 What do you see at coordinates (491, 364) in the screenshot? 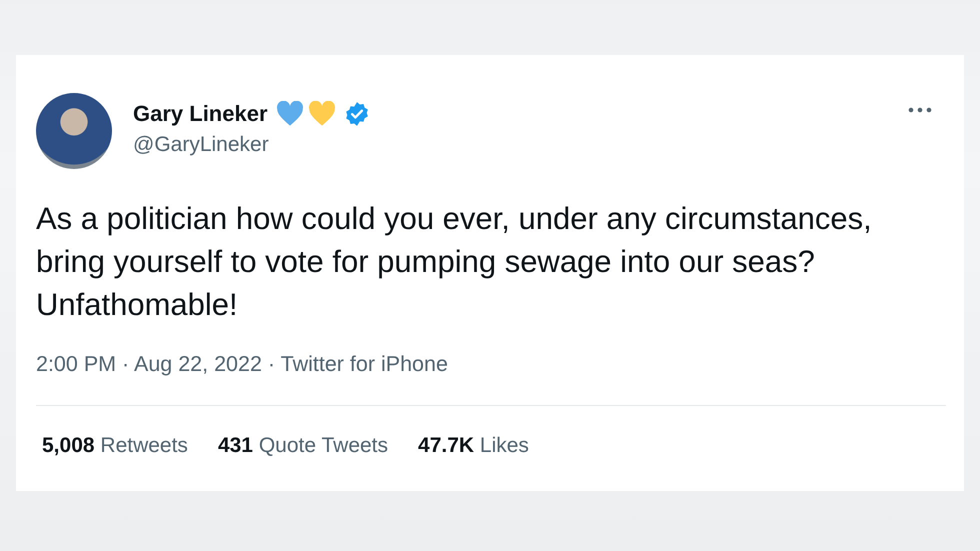
I see `tweet-timestamp: 2:00 PM · Aug 22, 2022 · Twitter for iPhone` at bounding box center [491, 364].